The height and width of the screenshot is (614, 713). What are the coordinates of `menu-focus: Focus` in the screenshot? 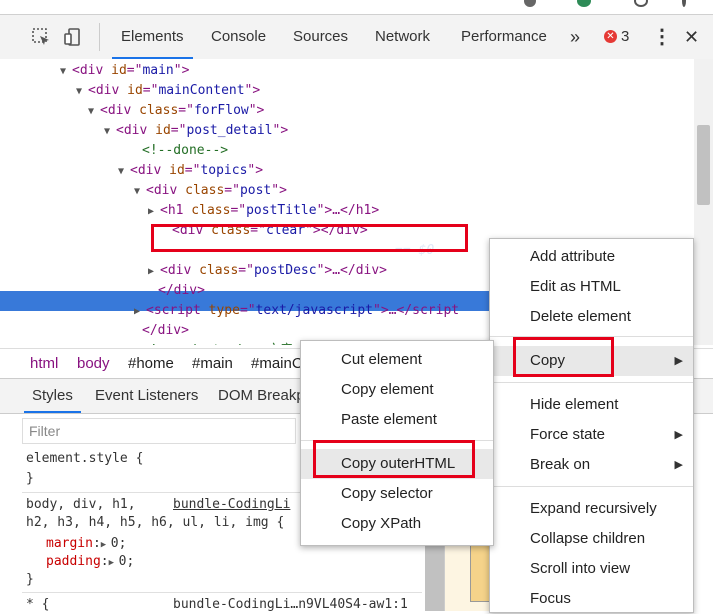 It's located at (591, 599).